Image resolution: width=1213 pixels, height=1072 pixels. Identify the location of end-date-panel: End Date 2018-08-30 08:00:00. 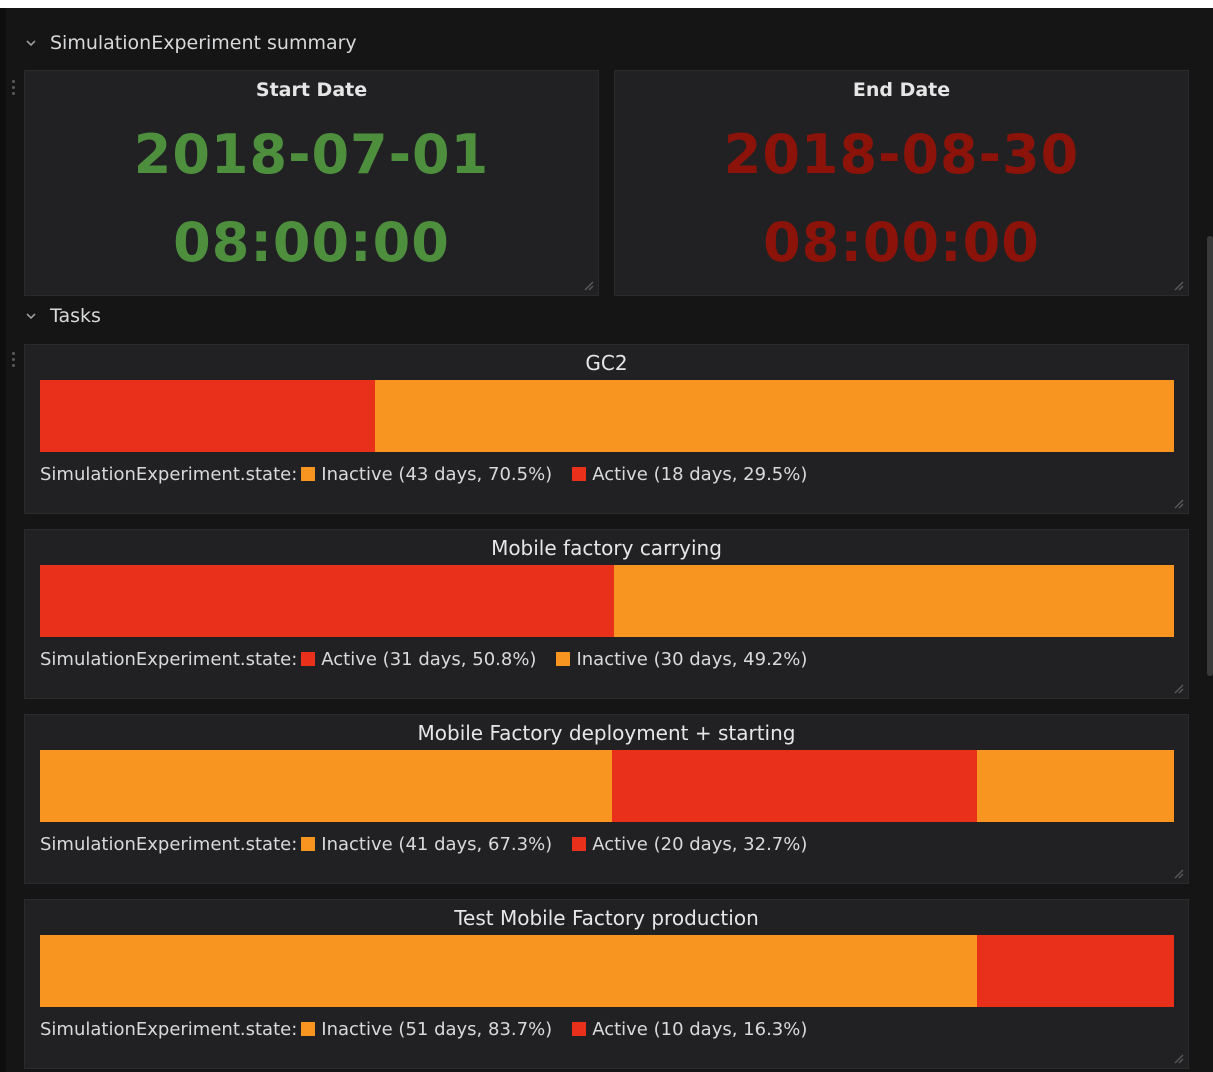
(901, 183).